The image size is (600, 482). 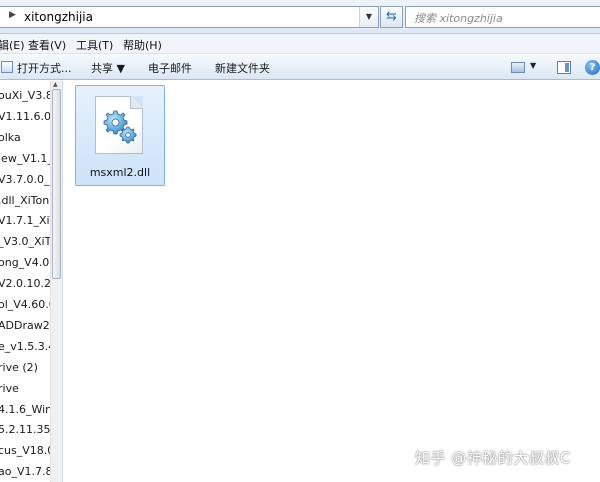 I want to click on refresh-button: ⇆, so click(x=391, y=17).